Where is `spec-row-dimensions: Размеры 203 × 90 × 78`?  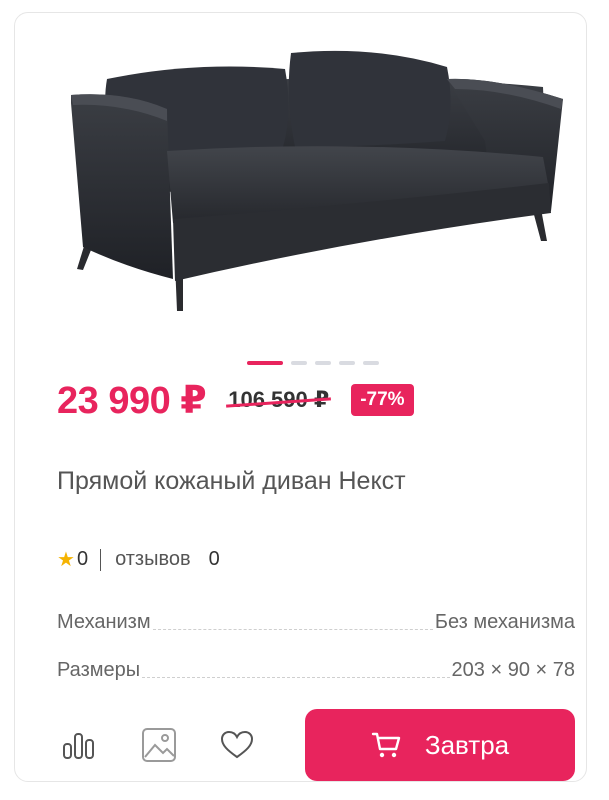
spec-row-dimensions: Размеры 203 × 90 × 78 is located at coordinates (316, 670).